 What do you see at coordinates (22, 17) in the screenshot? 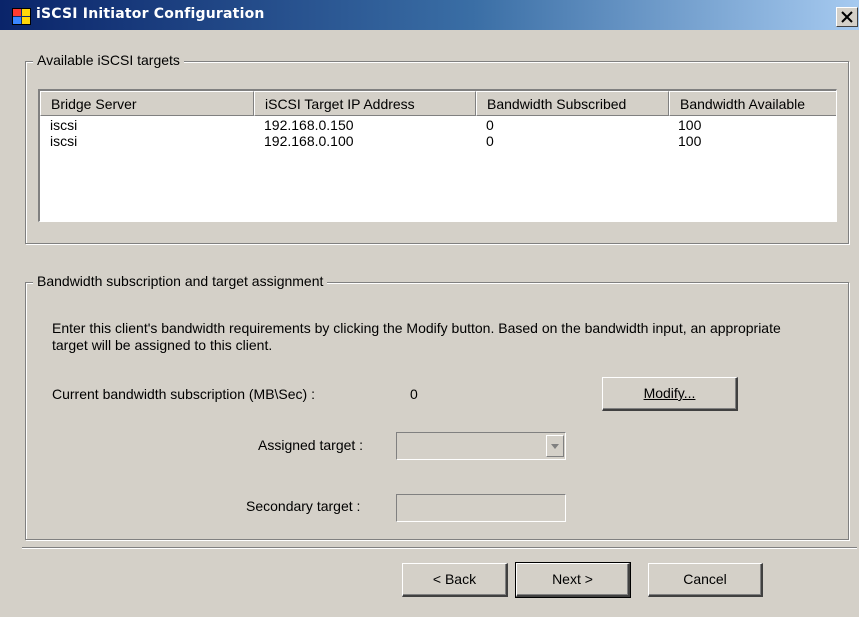
I see `app-window-icon` at bounding box center [22, 17].